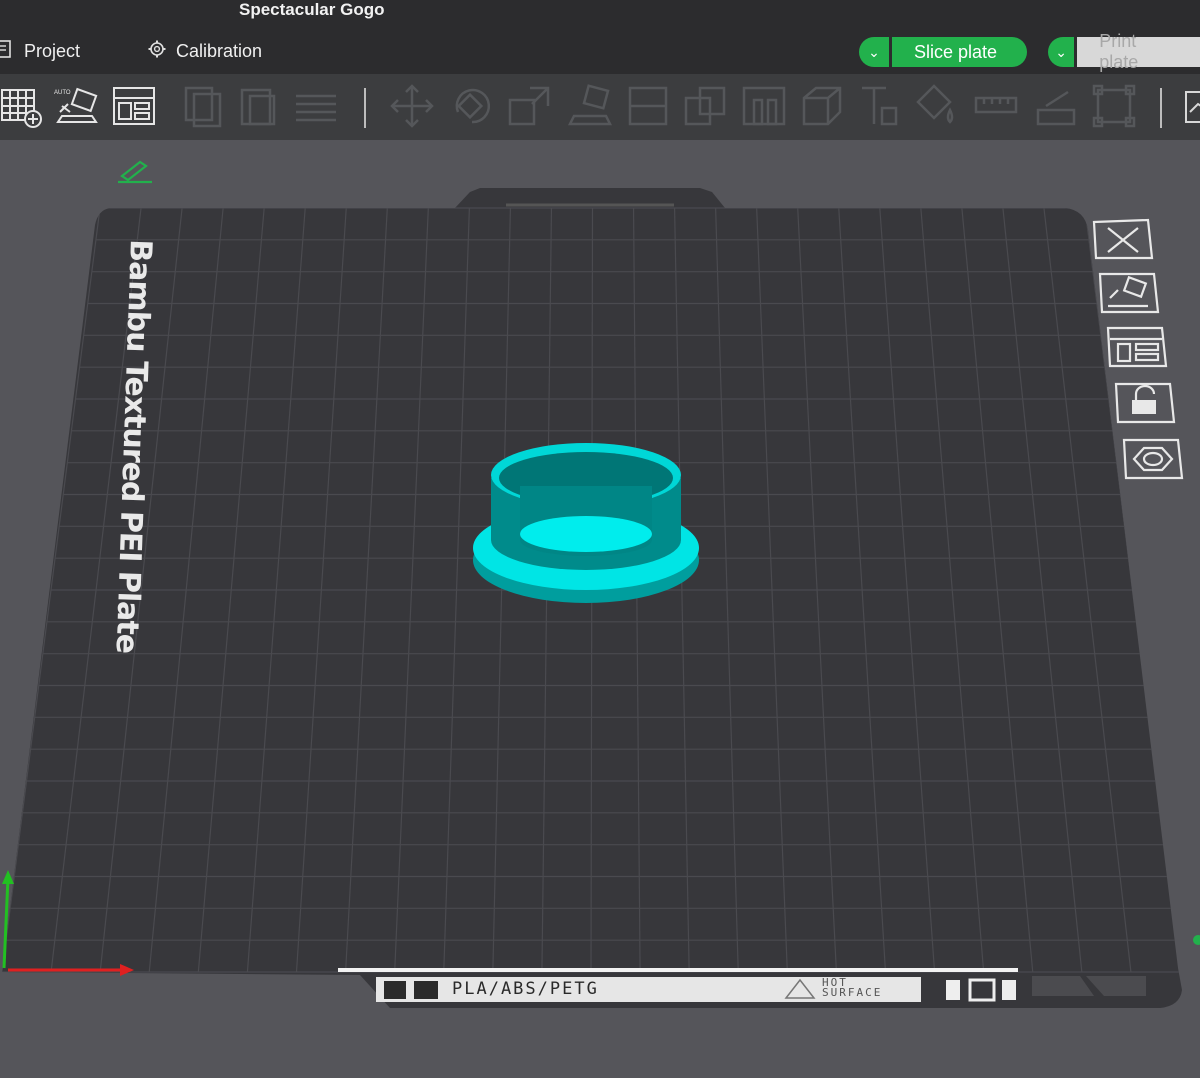  I want to click on orient-tool, so click(134, 106).